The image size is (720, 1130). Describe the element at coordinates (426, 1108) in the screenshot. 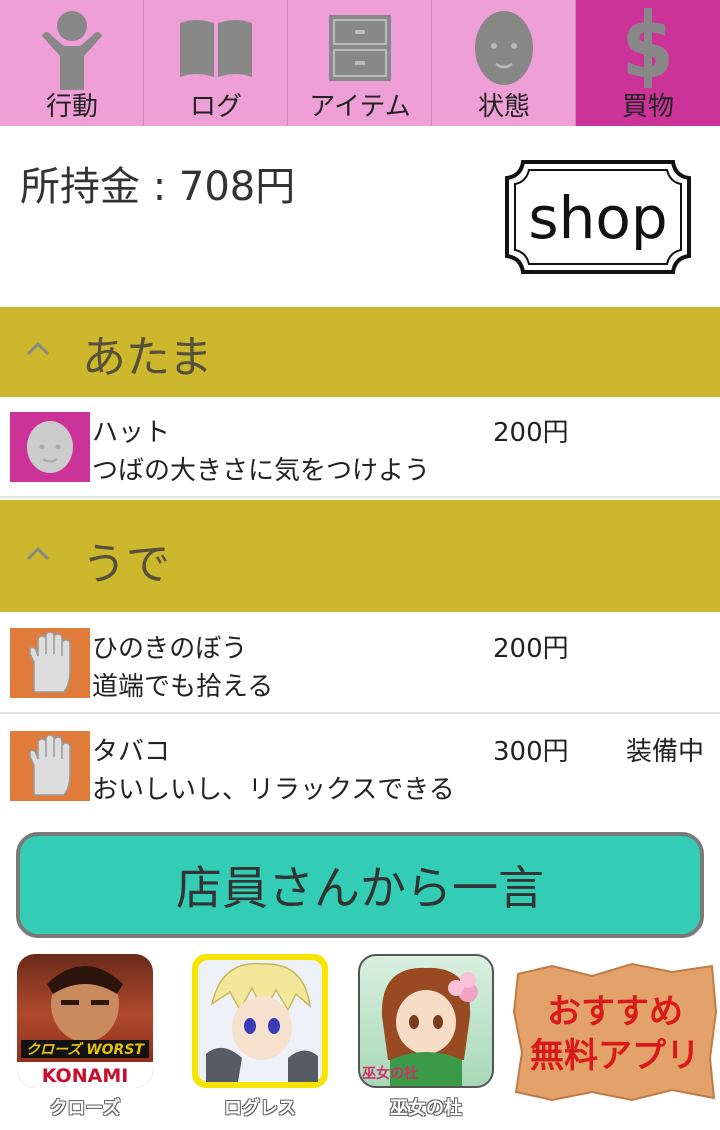

I see `app-caption: 巫女の杜` at that location.